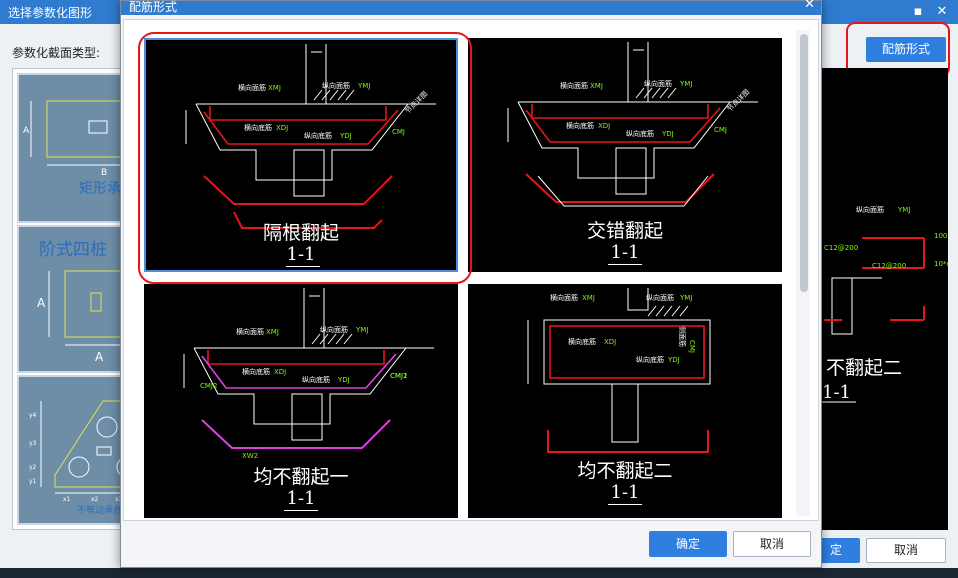 This screenshot has width=958, height=578. What do you see at coordinates (738, 100) in the screenshot?
I see `label-detail: 节点详图` at bounding box center [738, 100].